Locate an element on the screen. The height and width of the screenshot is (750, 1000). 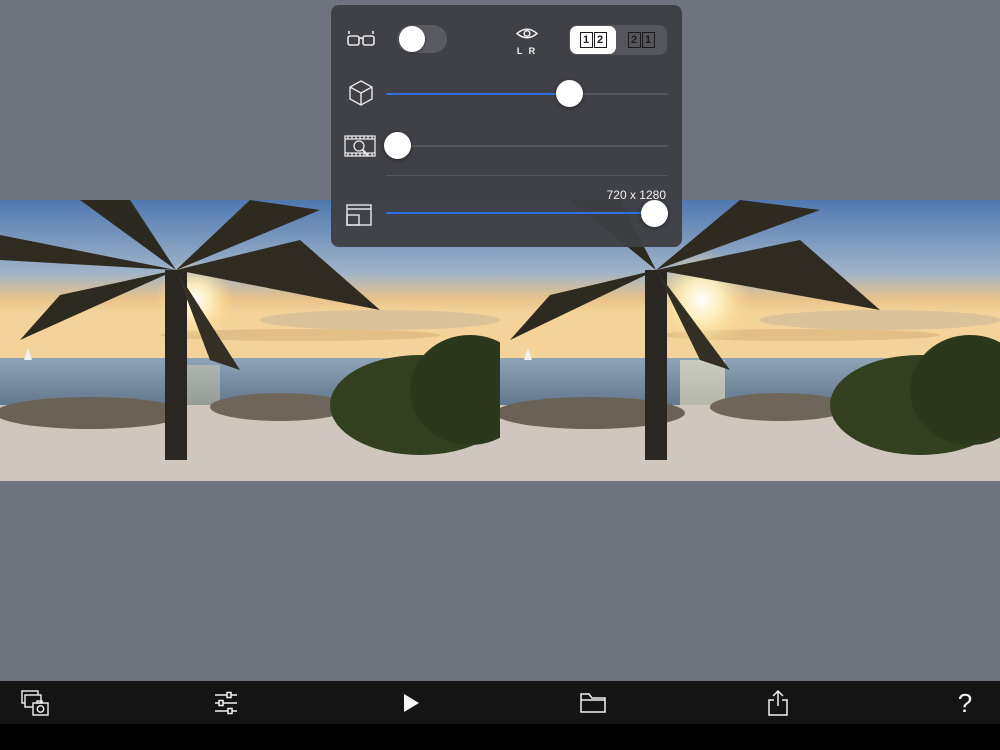
depth-slider-thumb is located at coordinates (569, 93).